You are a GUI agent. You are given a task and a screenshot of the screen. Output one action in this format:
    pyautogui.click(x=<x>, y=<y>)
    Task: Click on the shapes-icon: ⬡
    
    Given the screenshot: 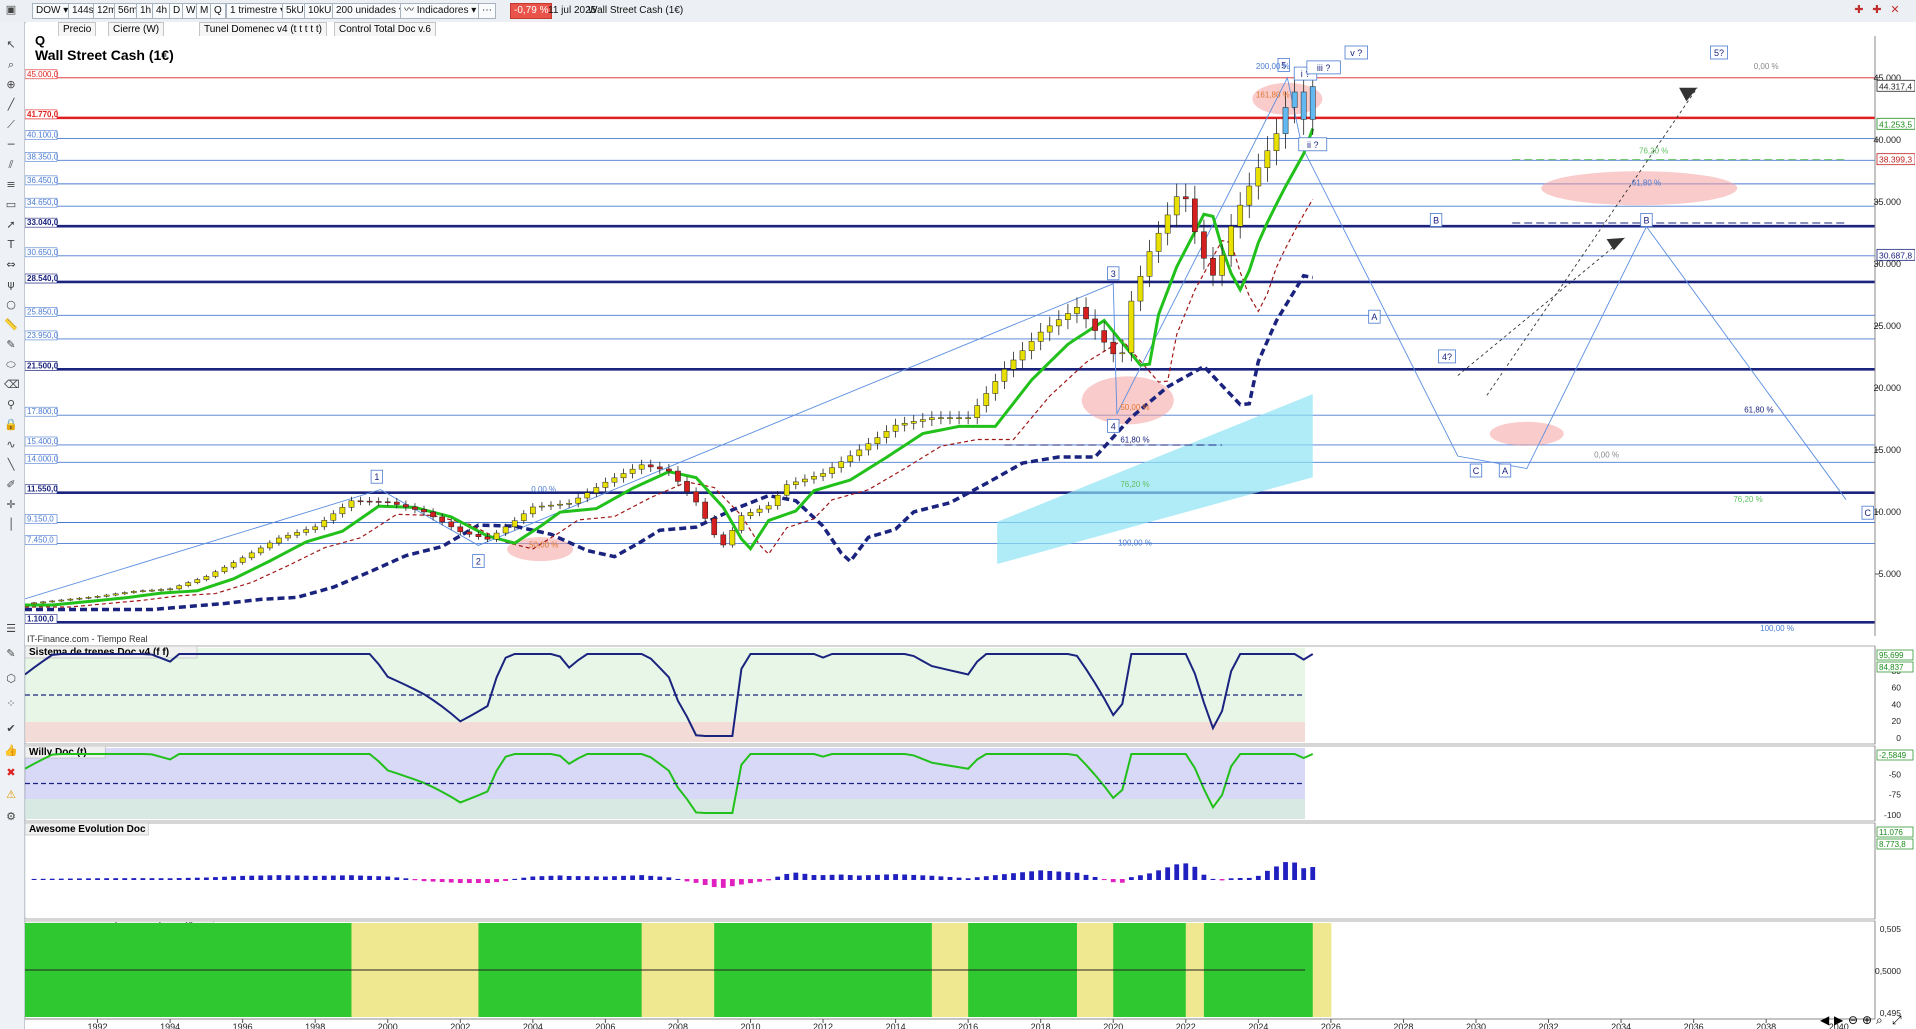 What is the action you would take?
    pyautogui.click(x=11, y=679)
    